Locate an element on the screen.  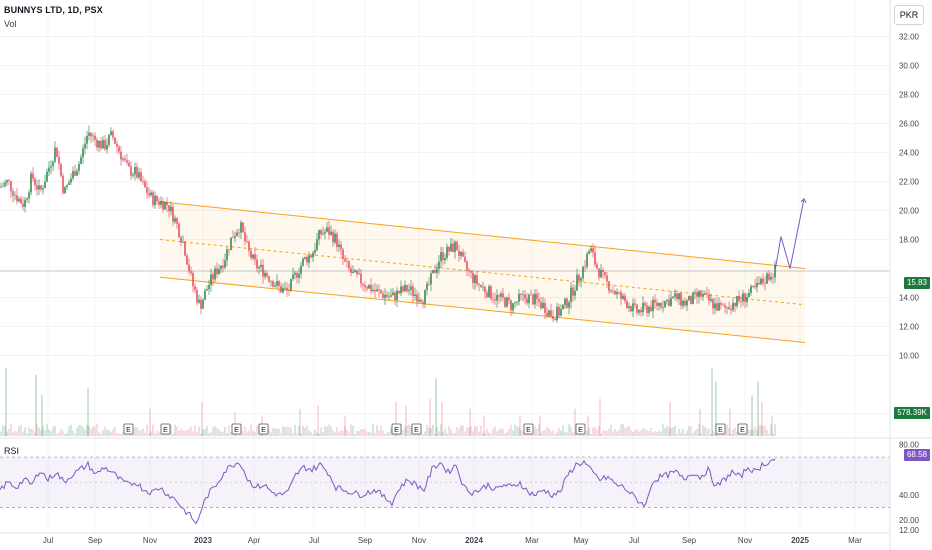
rsi-tick-label: 20.00 is located at coordinates (909, 520).